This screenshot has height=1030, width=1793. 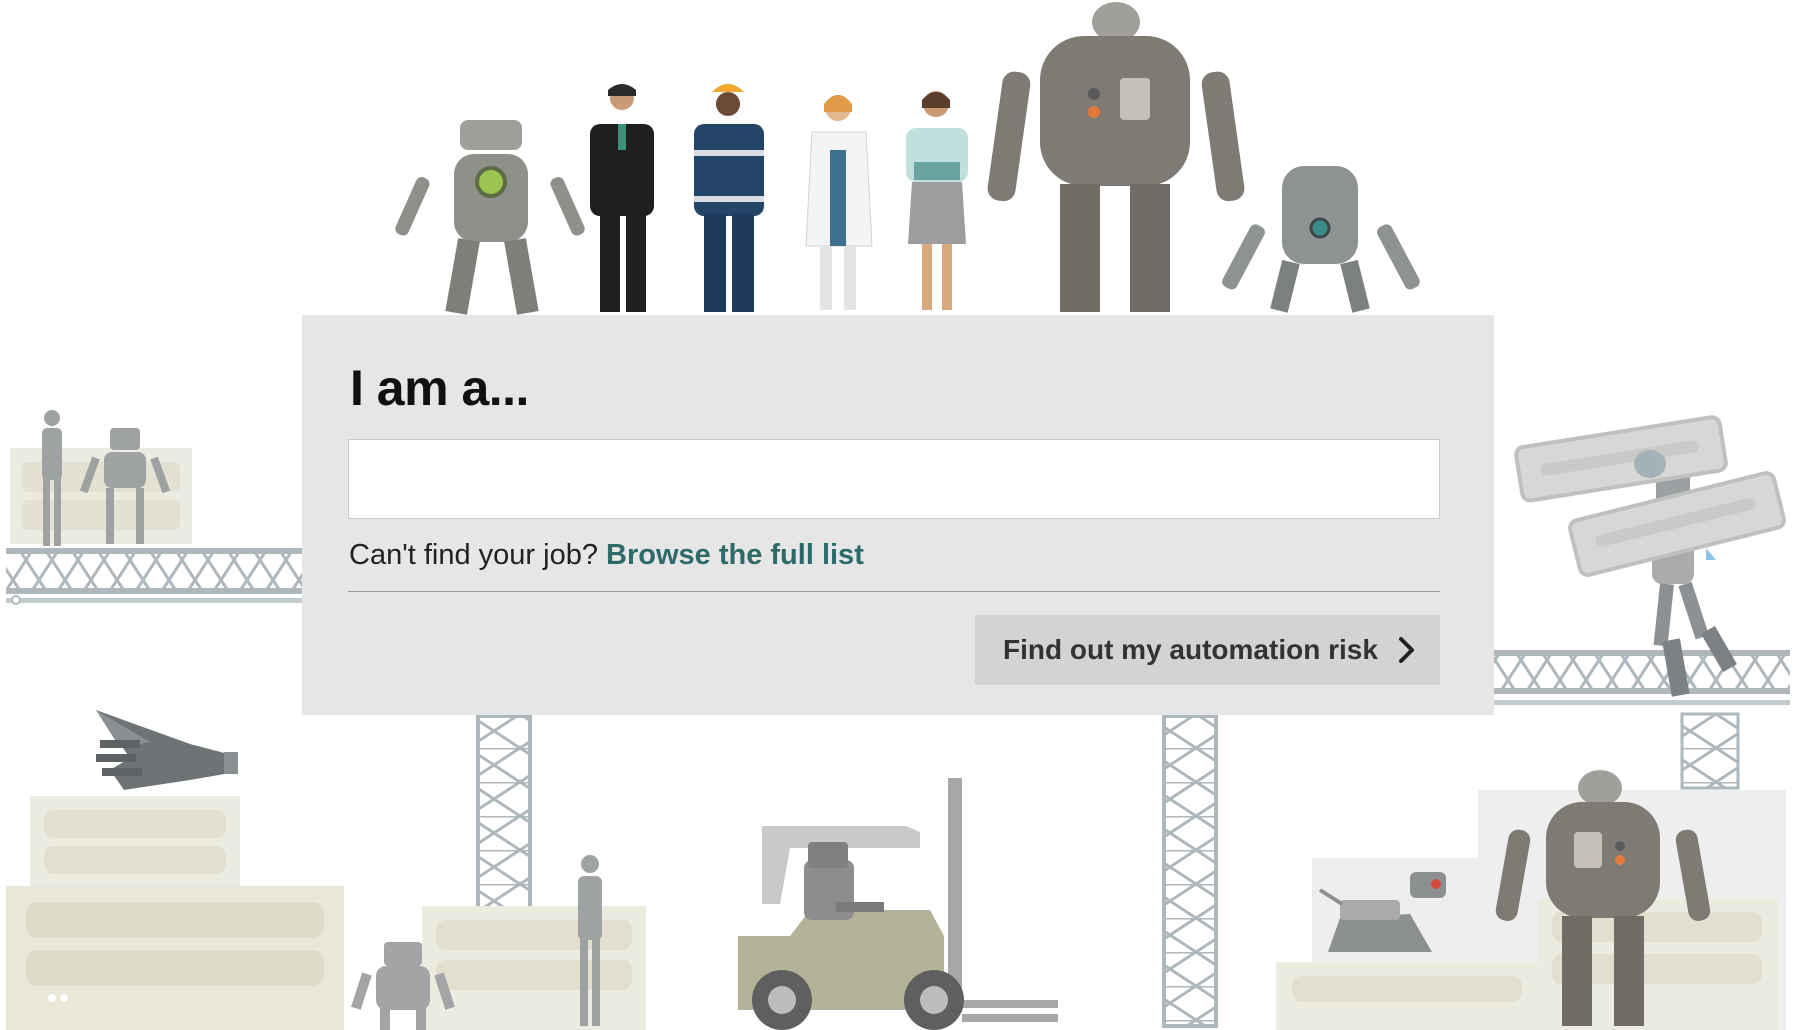 I want to click on forklift-robot, so click(x=898, y=904).